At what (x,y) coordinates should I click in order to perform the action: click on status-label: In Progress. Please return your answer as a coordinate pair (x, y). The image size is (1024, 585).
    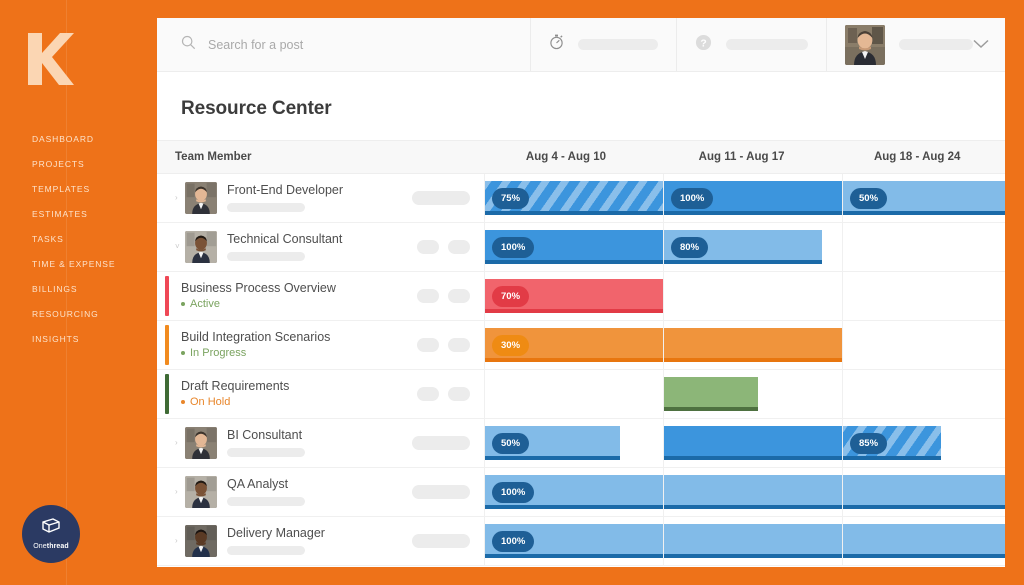
    Looking at the image, I should click on (218, 353).